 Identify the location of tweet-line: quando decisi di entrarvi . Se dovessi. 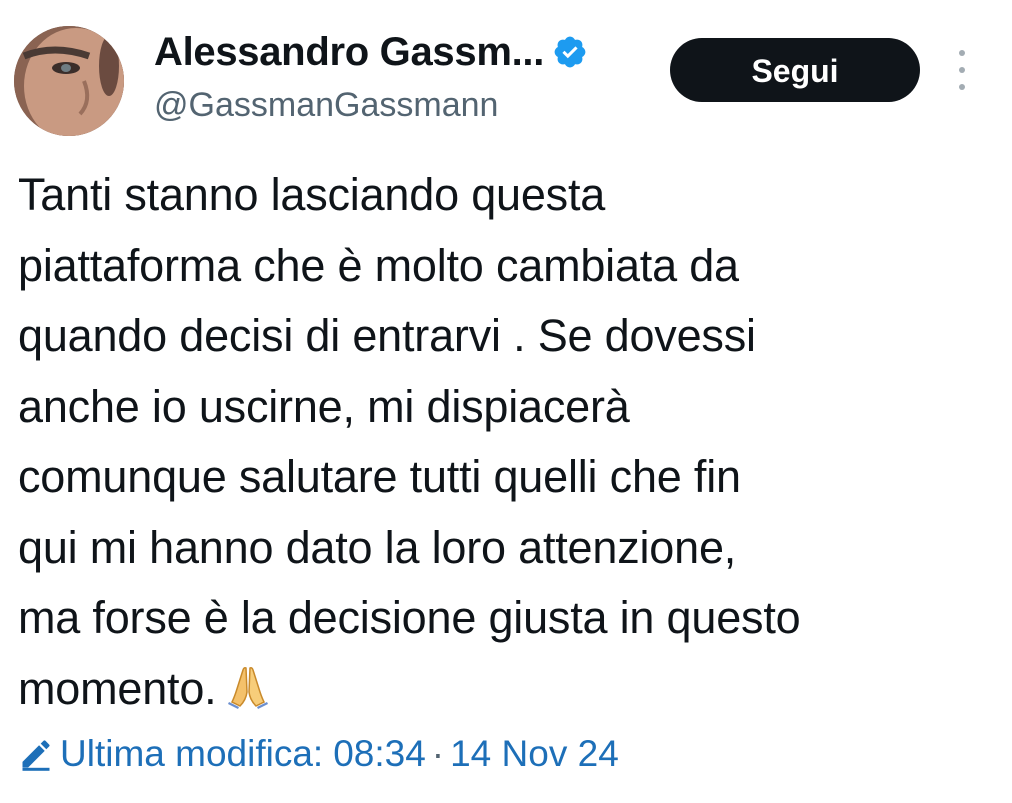
(387, 335).